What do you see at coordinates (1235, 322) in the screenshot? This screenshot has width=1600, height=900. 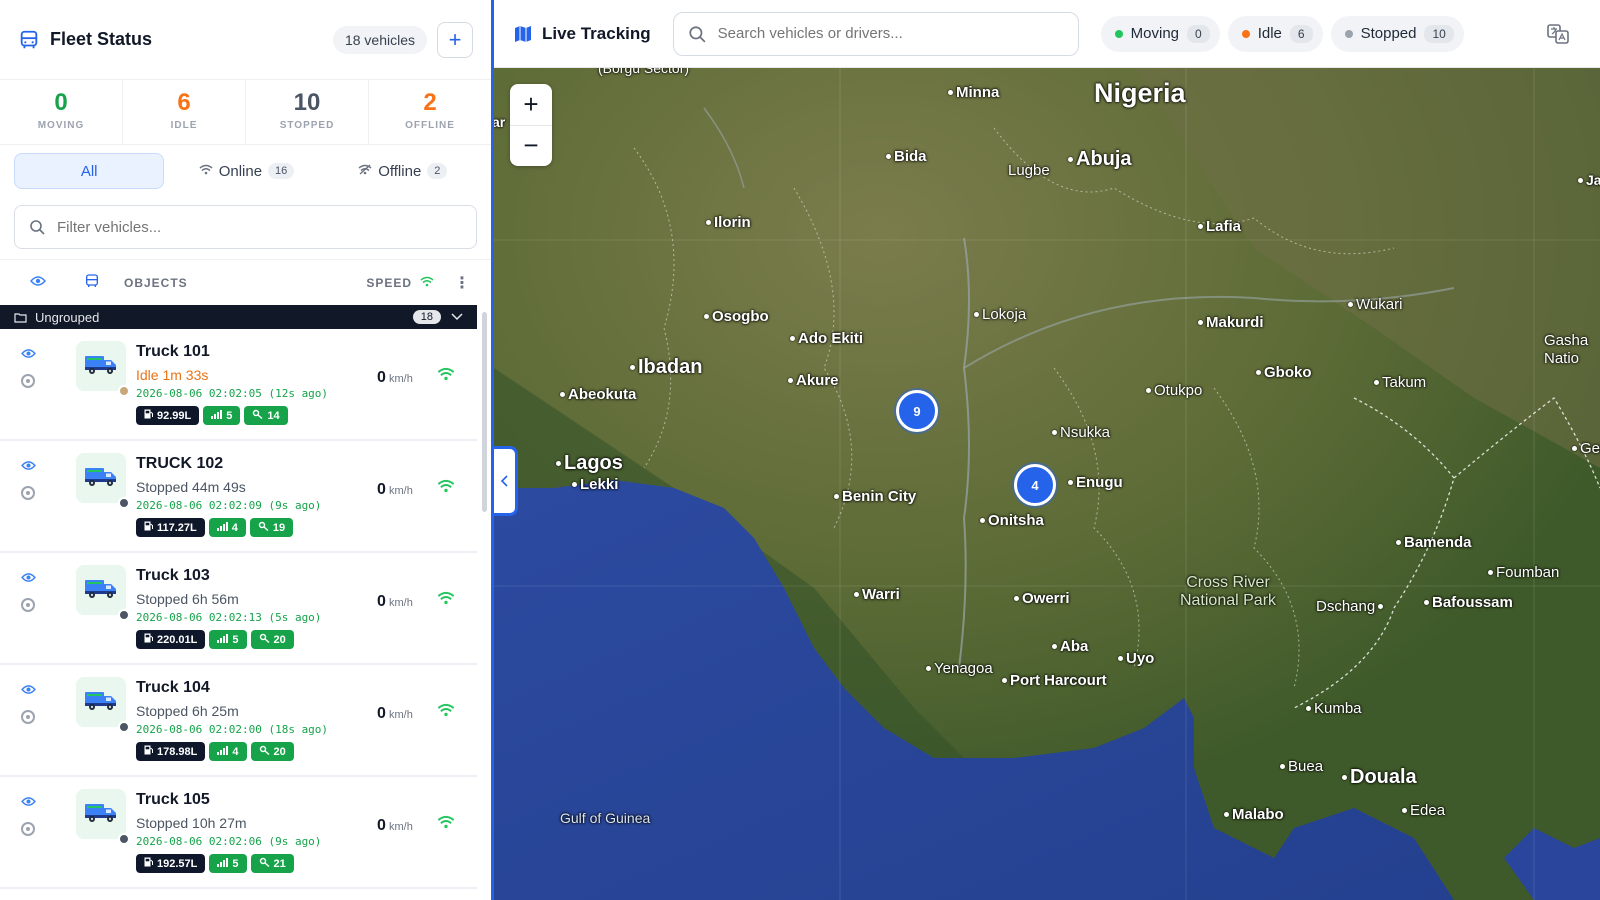 I see `map-label-makurdi-text: Makurdi` at bounding box center [1235, 322].